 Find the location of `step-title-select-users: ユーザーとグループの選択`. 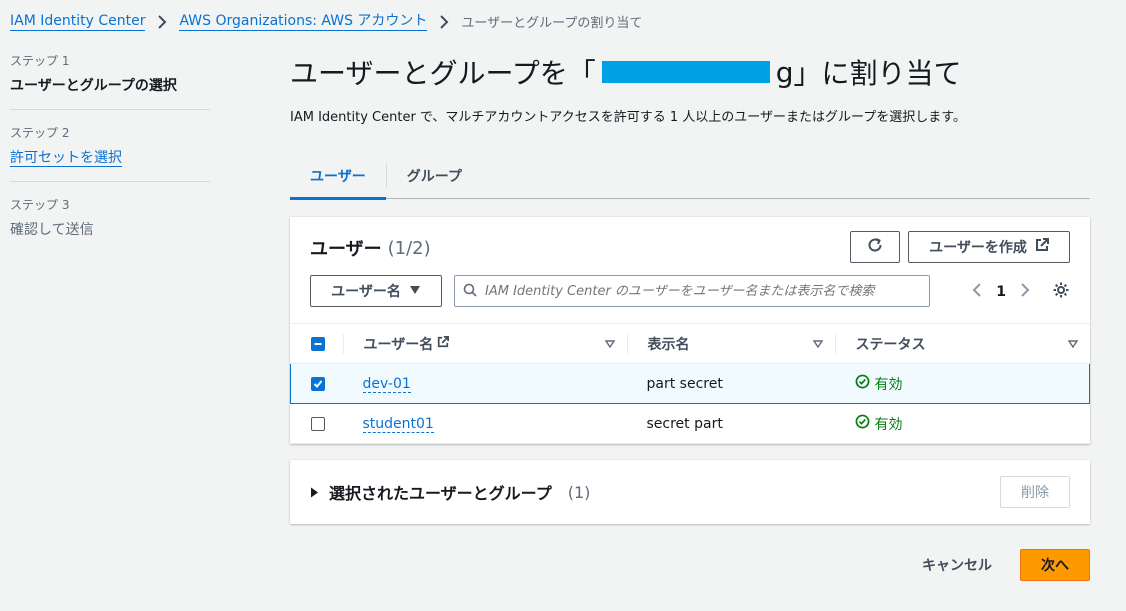

step-title-select-users: ユーザーとグループの選択 is located at coordinates (93, 86).